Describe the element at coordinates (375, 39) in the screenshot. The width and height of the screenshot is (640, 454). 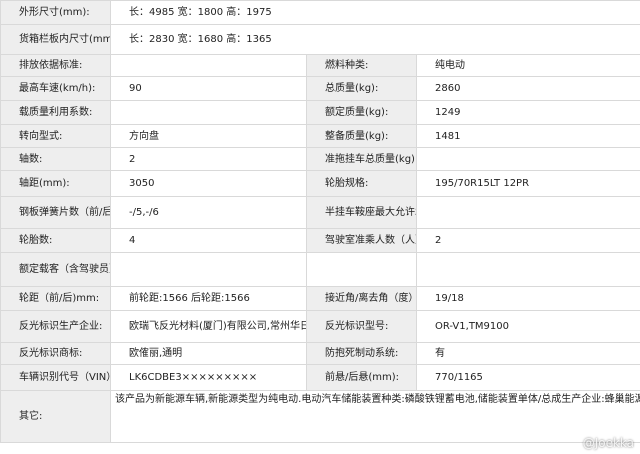
I see `value-cargo-box: 长：2830 宽：1680 高：1365` at that location.